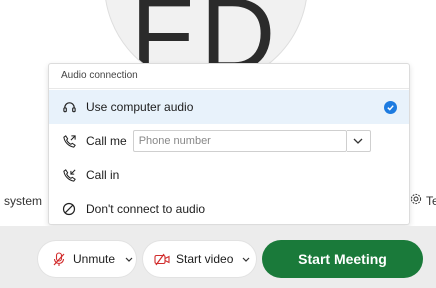 Image resolution: width=436 pixels, height=288 pixels. Describe the element at coordinates (229, 209) in the screenshot. I see `option-dont-connect-audio: Don't connect to audio` at that location.